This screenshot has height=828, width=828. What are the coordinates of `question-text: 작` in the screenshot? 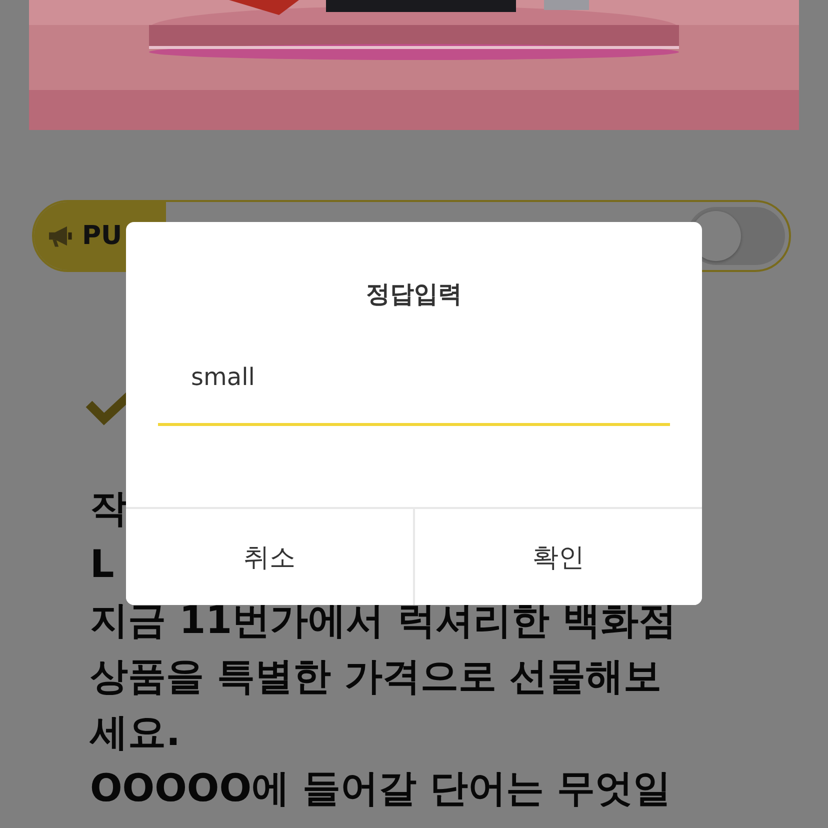 It's located at (109, 508).